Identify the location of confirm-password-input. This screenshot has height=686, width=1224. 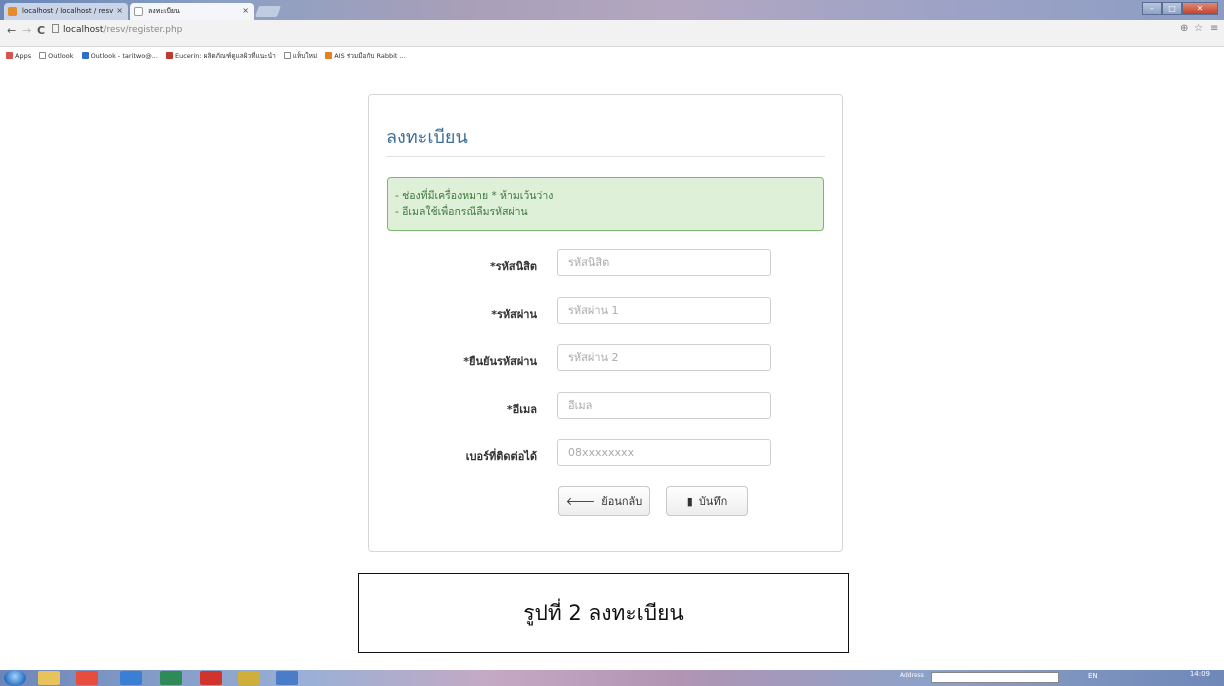
(664, 357).